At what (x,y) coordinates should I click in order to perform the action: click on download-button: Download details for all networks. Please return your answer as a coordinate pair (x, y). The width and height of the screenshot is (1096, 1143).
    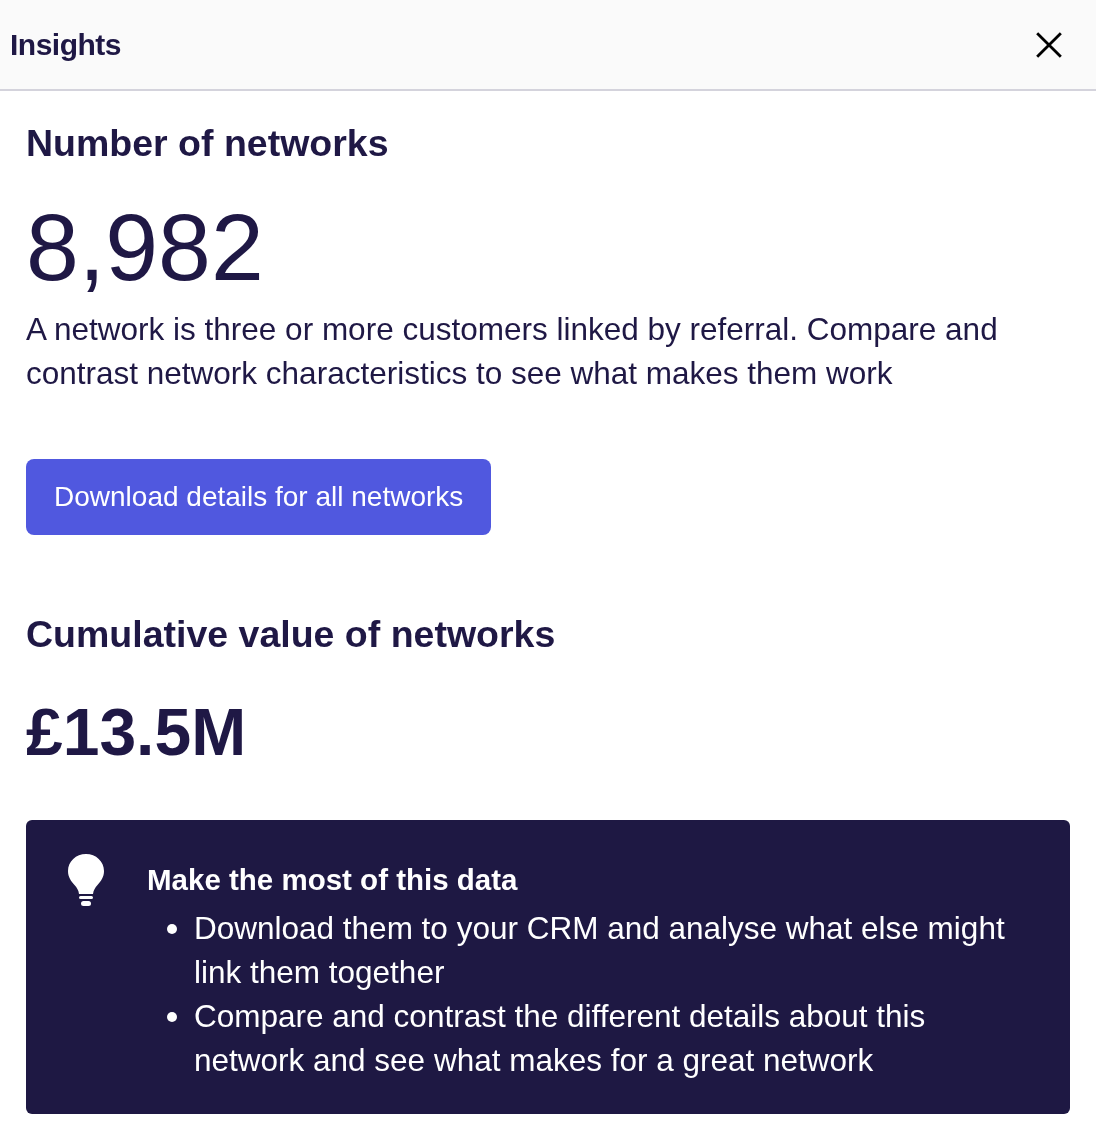
    Looking at the image, I should click on (259, 497).